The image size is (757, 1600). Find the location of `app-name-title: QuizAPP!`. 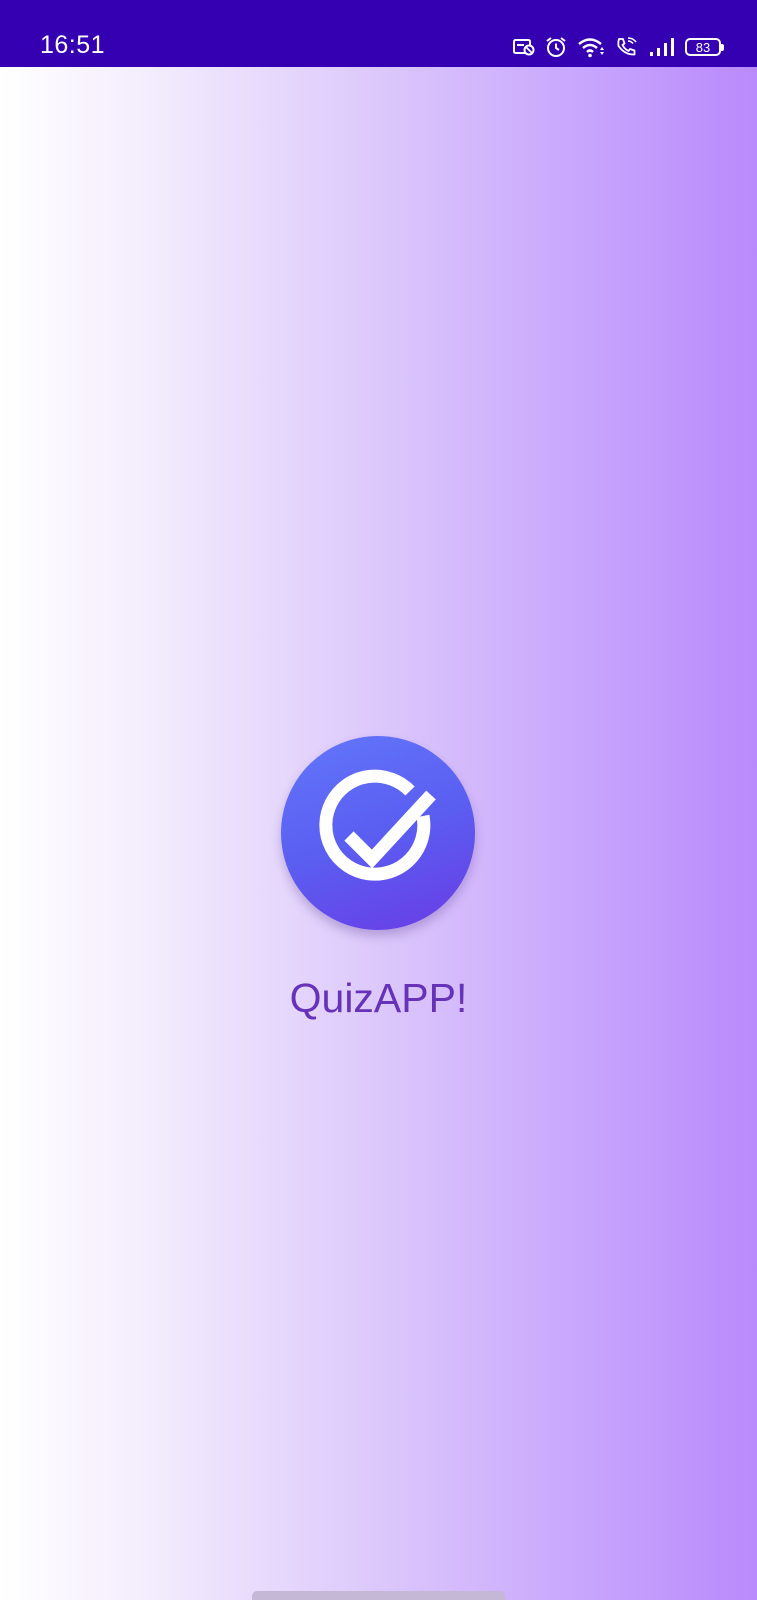

app-name-title: QuizAPP! is located at coordinates (378, 998).